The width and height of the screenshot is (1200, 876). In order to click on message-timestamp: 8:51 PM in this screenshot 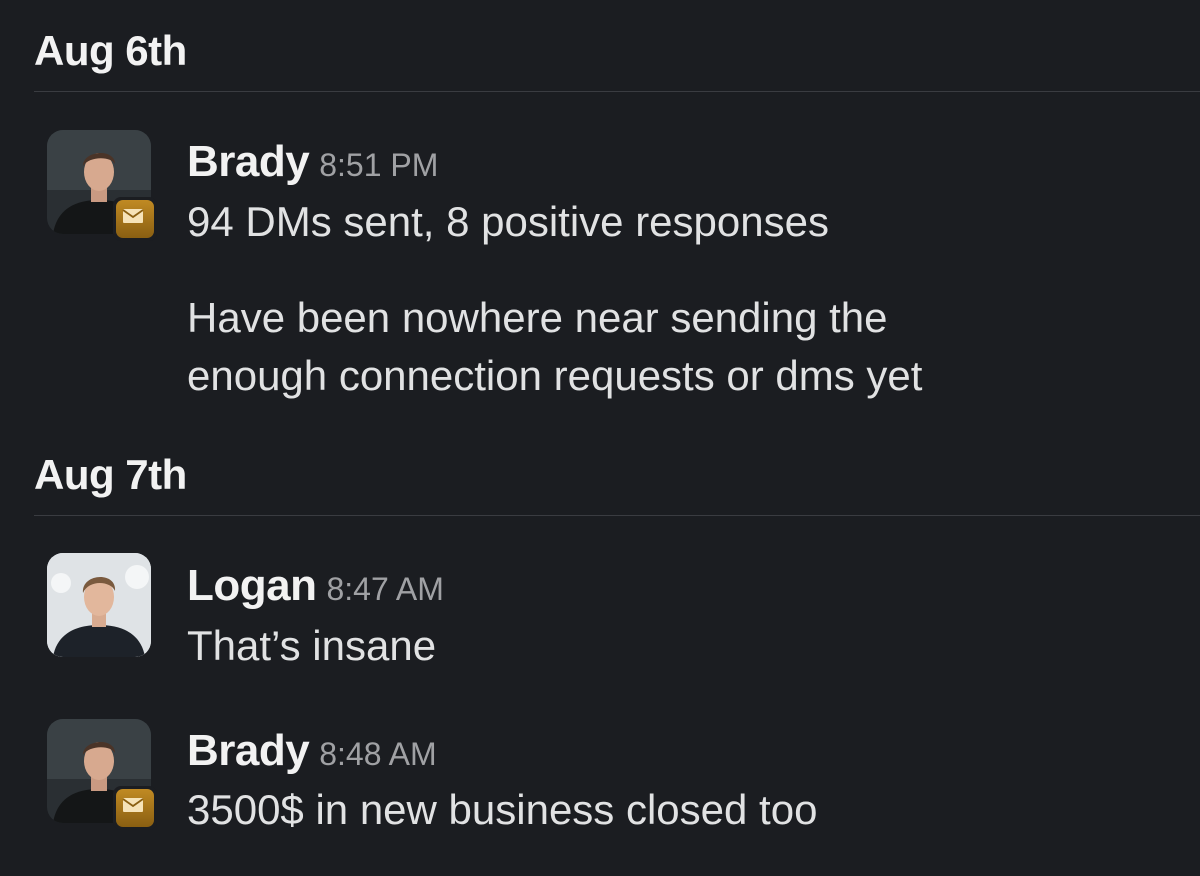, I will do `click(378, 165)`.